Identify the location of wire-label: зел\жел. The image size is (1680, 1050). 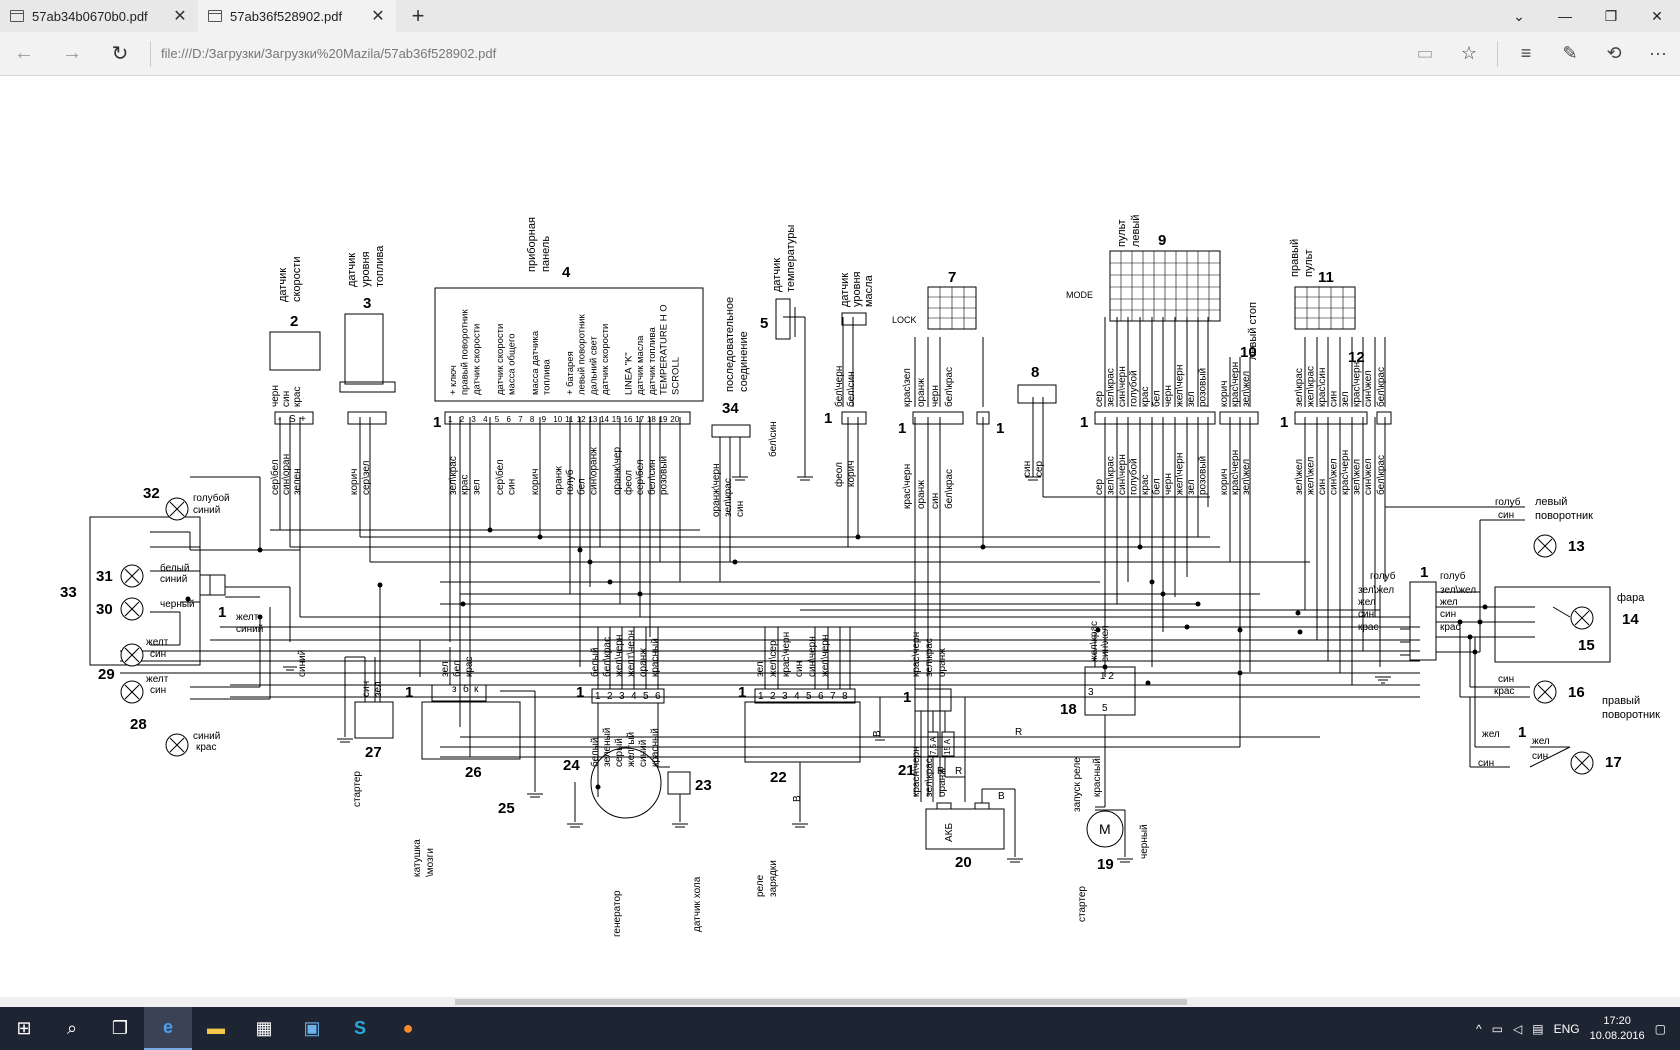
(1376, 590).